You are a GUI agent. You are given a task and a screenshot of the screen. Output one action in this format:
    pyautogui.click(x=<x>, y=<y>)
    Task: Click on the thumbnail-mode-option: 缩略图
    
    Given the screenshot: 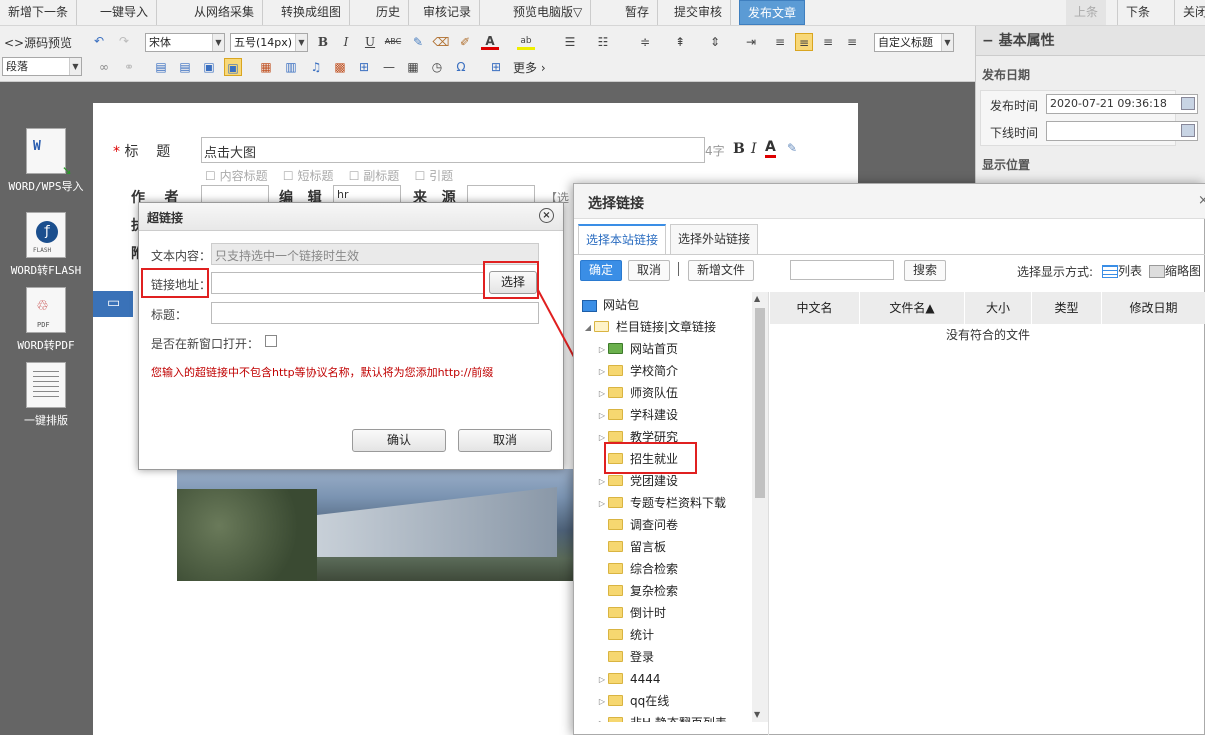 What is the action you would take?
    pyautogui.click(x=1175, y=270)
    